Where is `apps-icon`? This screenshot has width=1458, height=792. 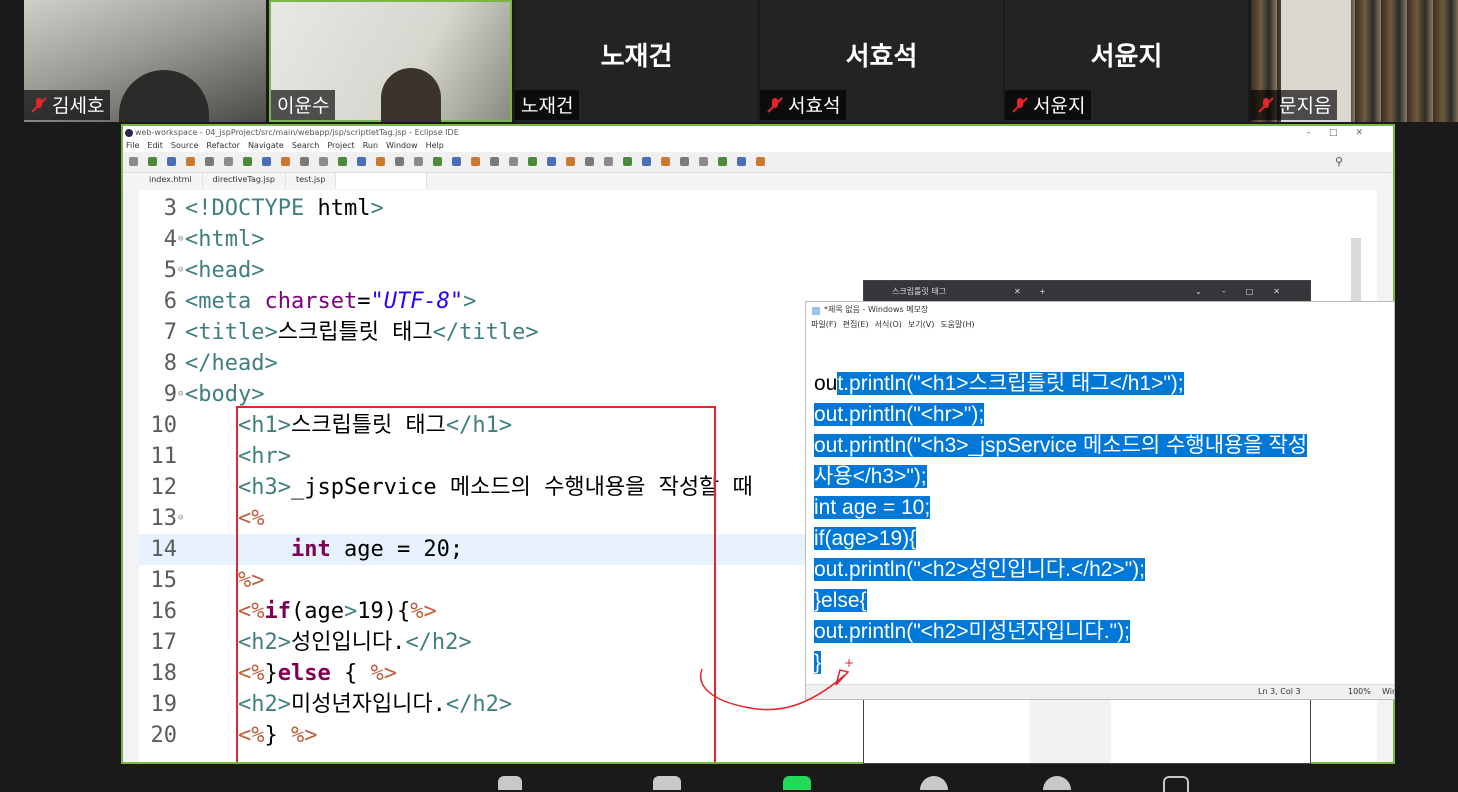 apps-icon is located at coordinates (1176, 784).